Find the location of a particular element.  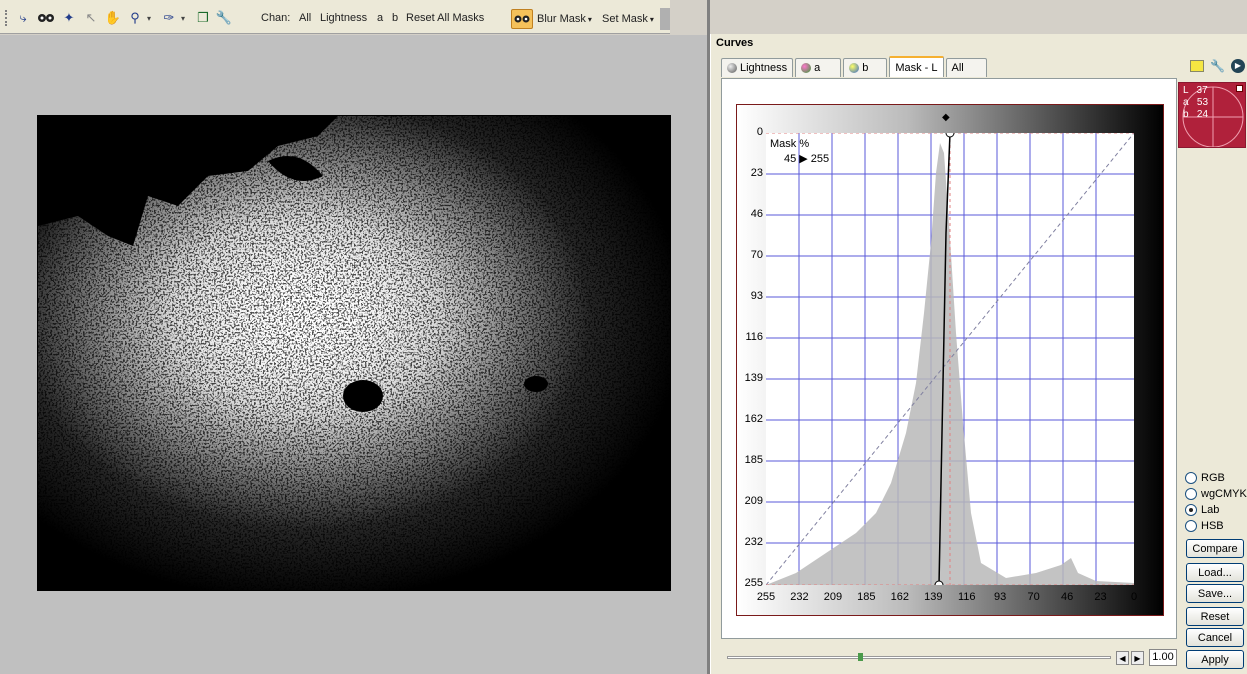

reset-button: Reset is located at coordinates (1215, 616).